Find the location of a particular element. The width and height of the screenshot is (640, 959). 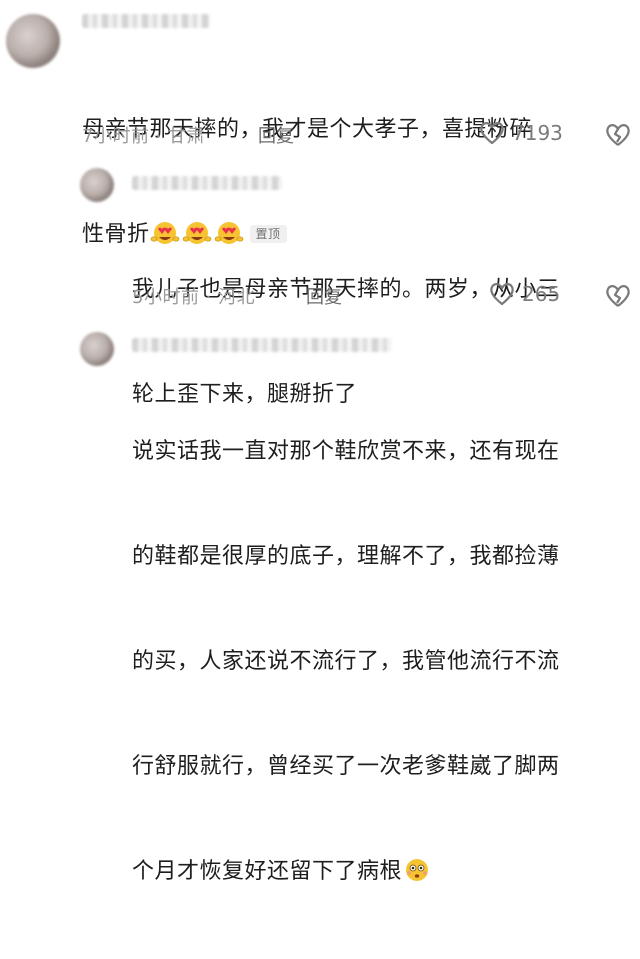

time-location: 7小时前 · 甘肃 is located at coordinates (144, 136).